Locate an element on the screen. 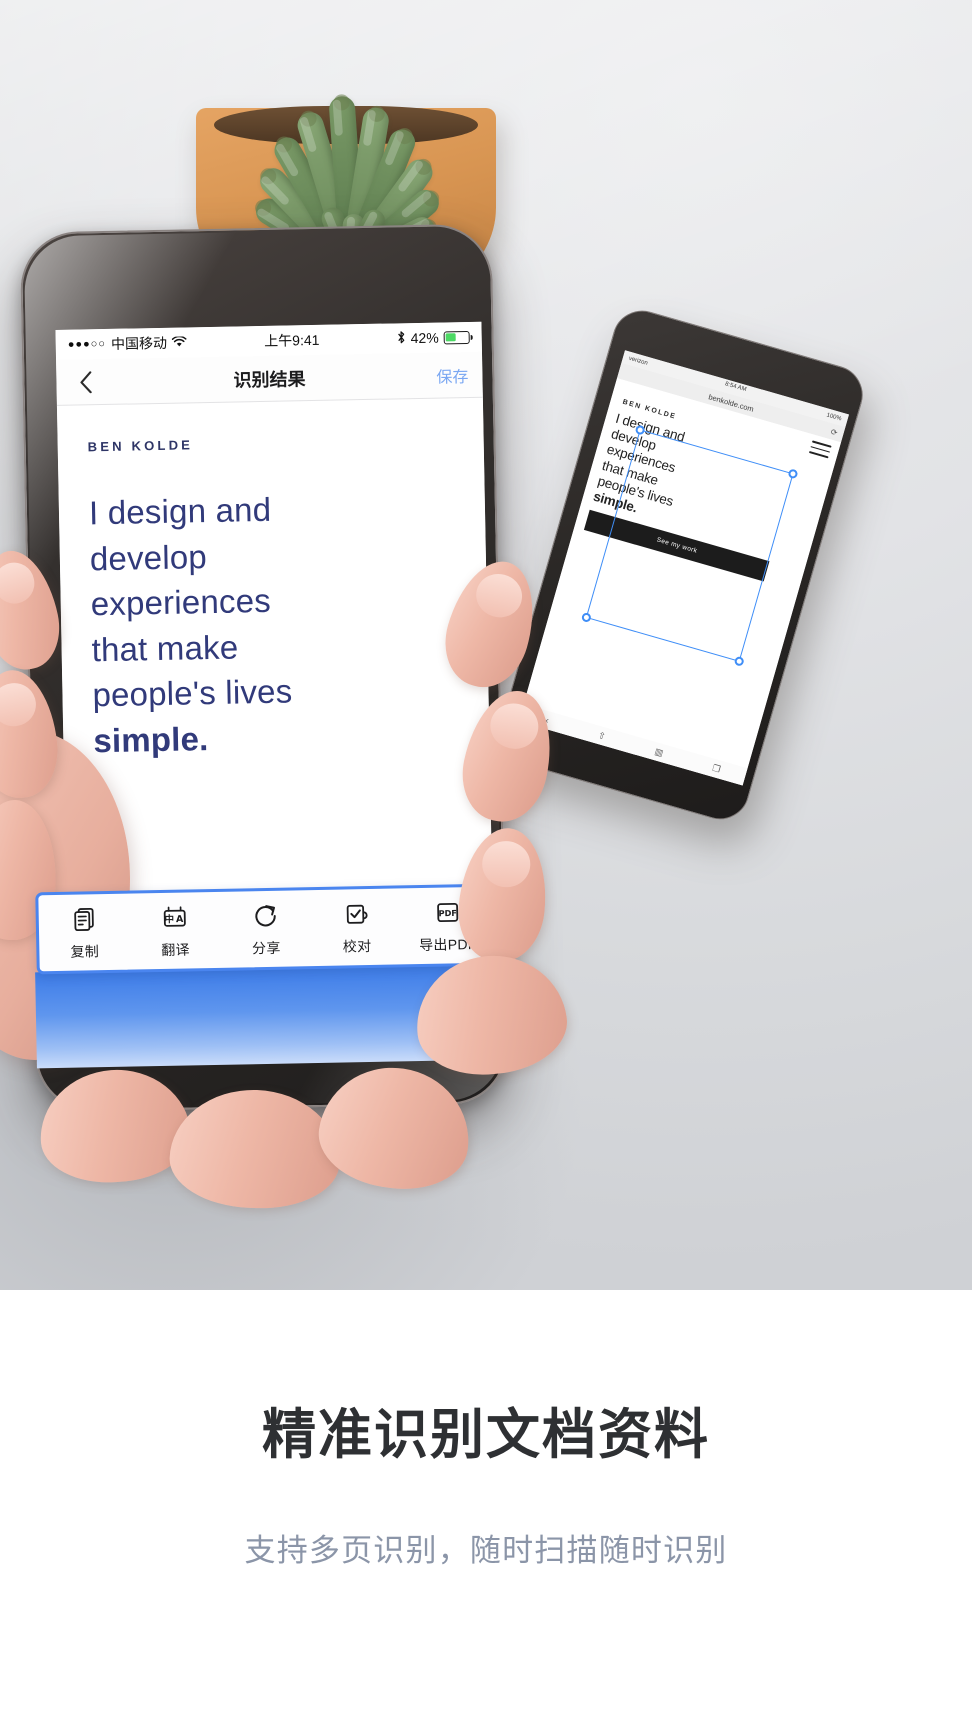  share-rotate-arrow-icon is located at coordinates (265, 915).